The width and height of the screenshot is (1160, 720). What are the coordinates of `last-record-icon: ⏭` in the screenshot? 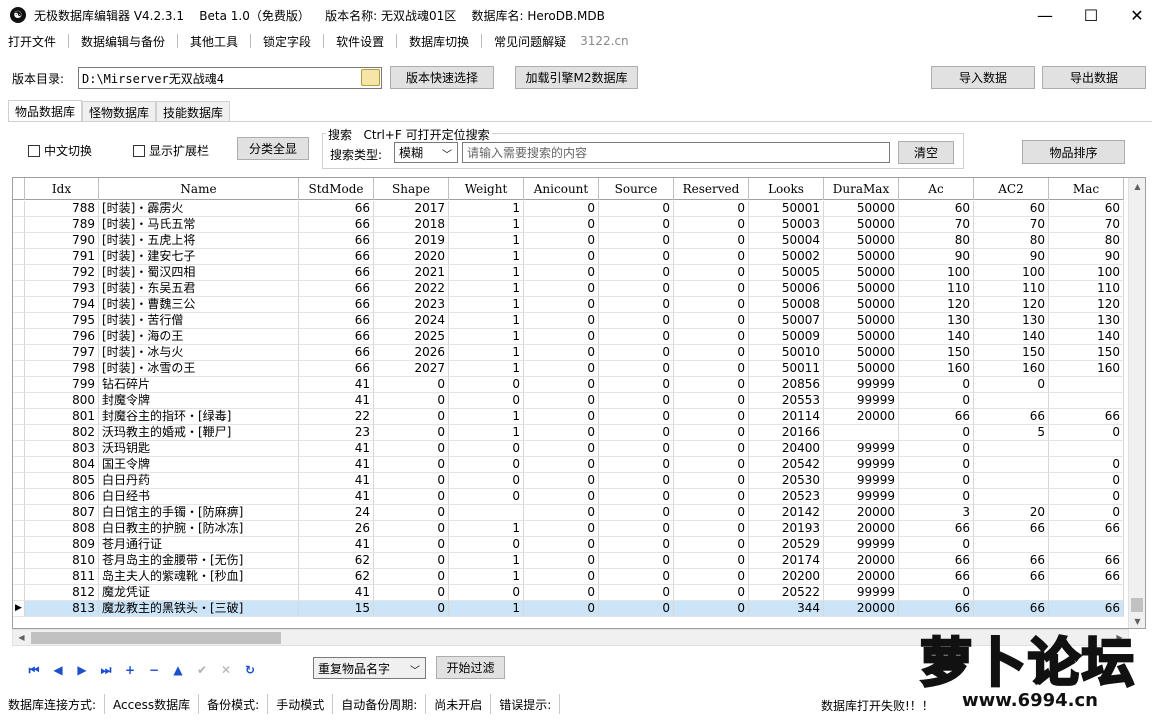 It's located at (106, 670).